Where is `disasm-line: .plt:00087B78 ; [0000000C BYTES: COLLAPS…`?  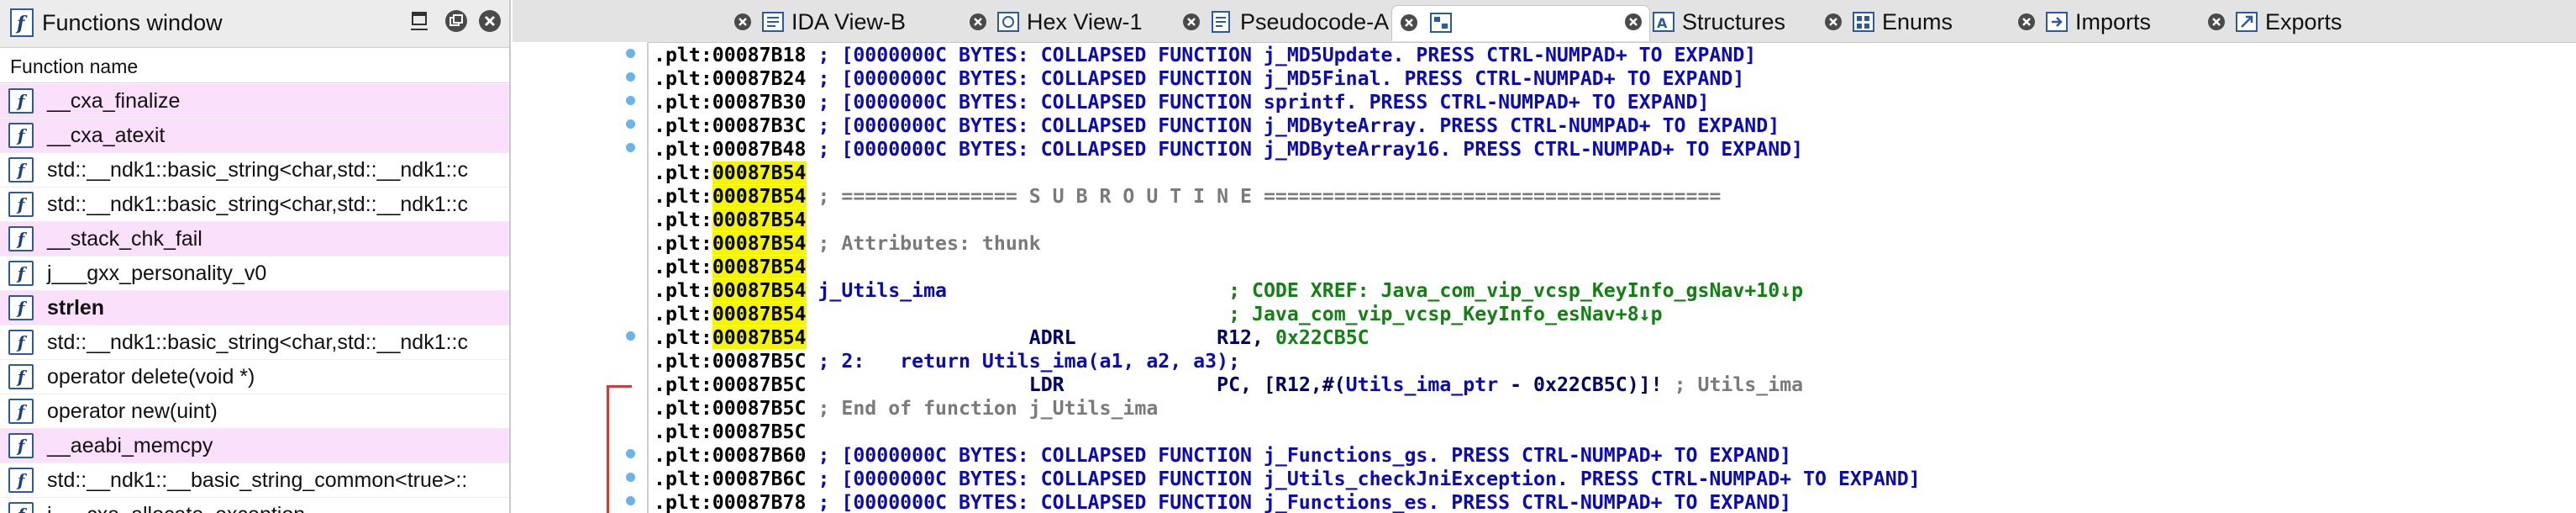
disasm-line: .plt:00087B78 ; [0000000C BYTES: COLLAPS… is located at coordinates (1222, 502).